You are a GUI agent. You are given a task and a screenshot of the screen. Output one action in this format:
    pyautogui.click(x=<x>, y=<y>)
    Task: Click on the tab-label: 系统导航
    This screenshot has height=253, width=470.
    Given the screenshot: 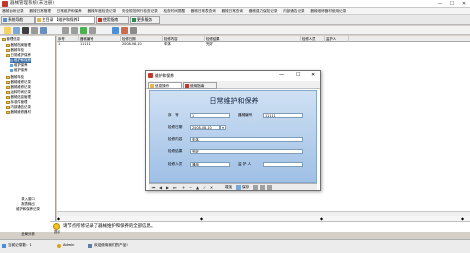 What is the action you would take?
    pyautogui.click(x=16, y=19)
    